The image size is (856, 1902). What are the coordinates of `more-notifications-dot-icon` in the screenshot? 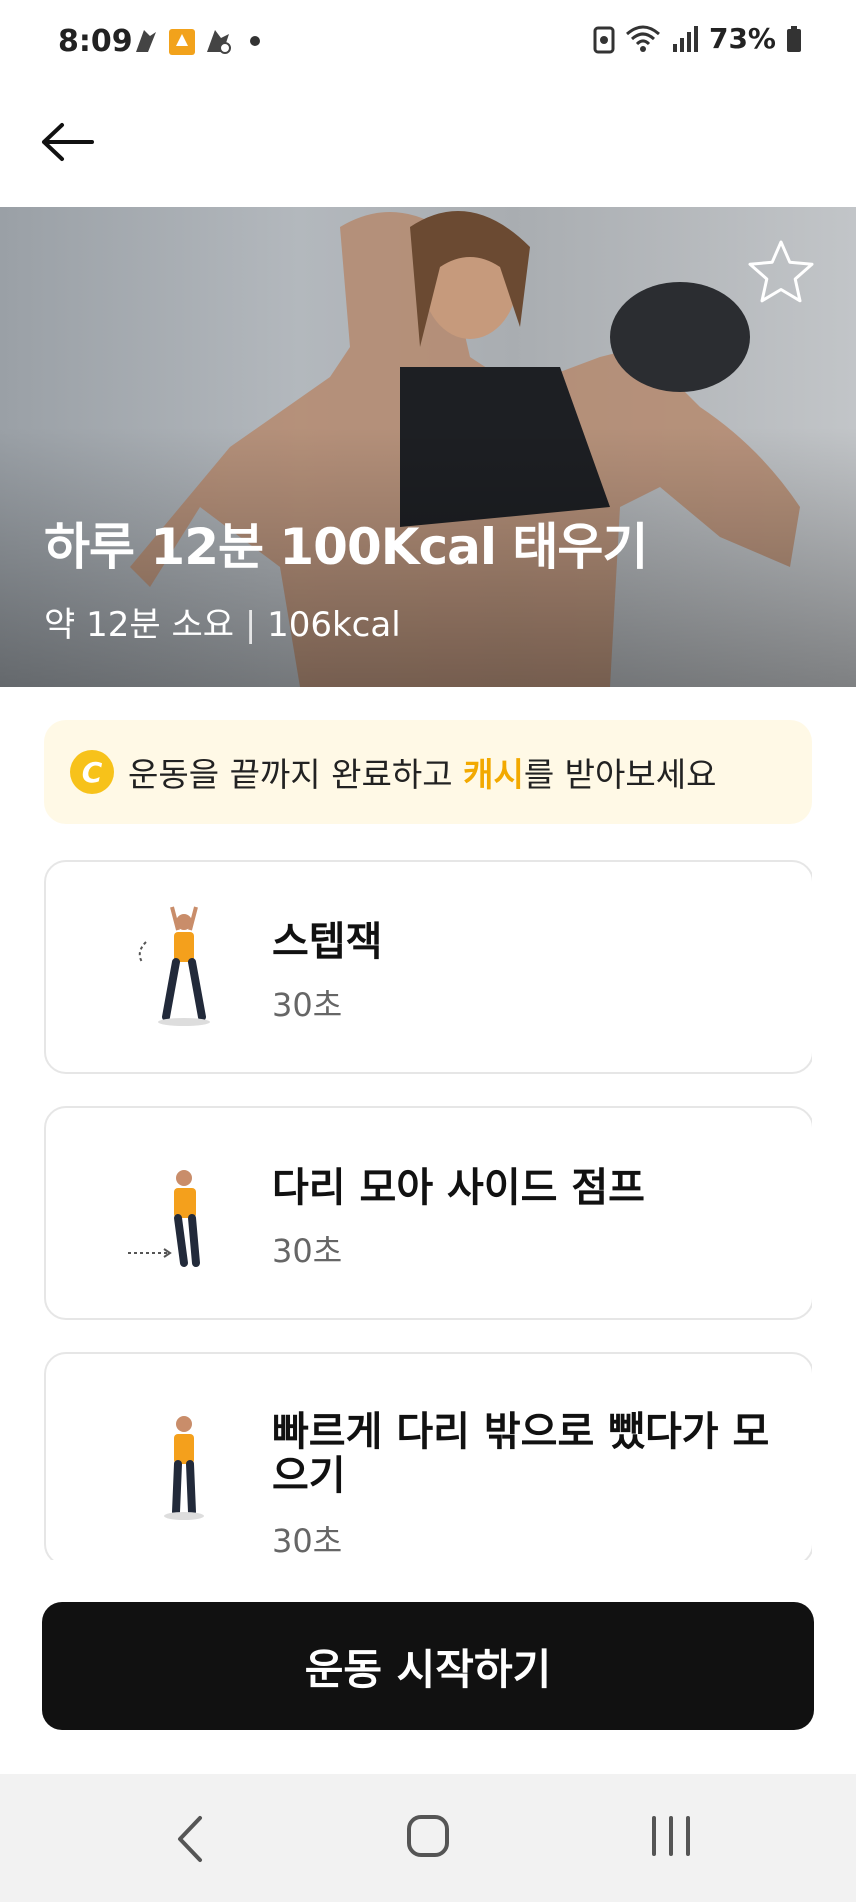 It's located at (255, 41).